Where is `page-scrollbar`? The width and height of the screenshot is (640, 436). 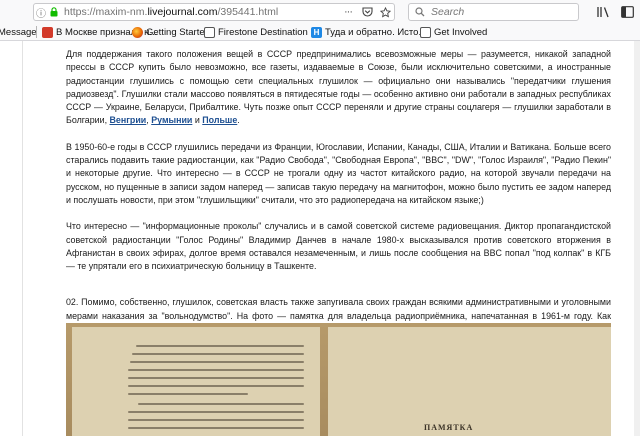 page-scrollbar is located at coordinates (637, 238).